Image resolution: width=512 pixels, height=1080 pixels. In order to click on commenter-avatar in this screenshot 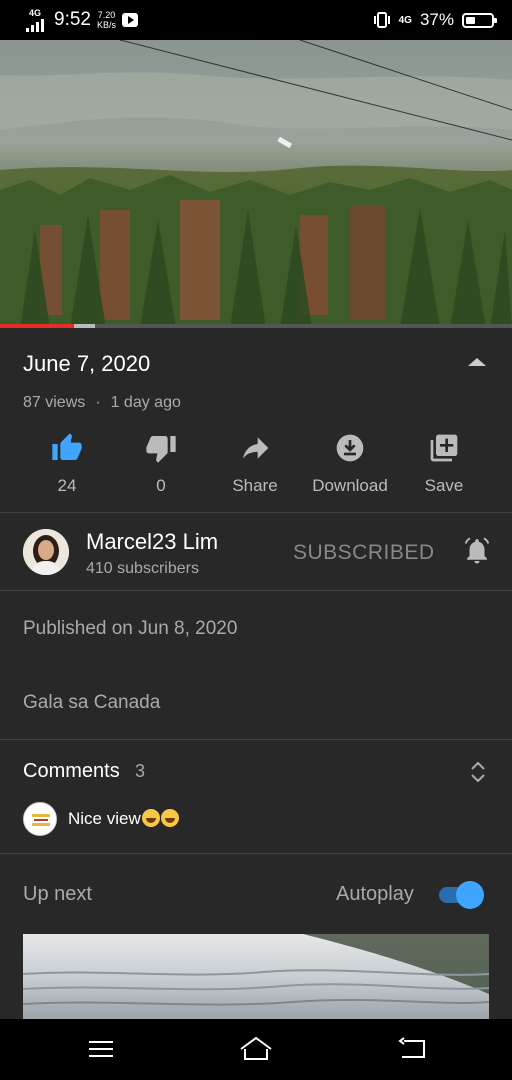, I will do `click(40, 819)`.